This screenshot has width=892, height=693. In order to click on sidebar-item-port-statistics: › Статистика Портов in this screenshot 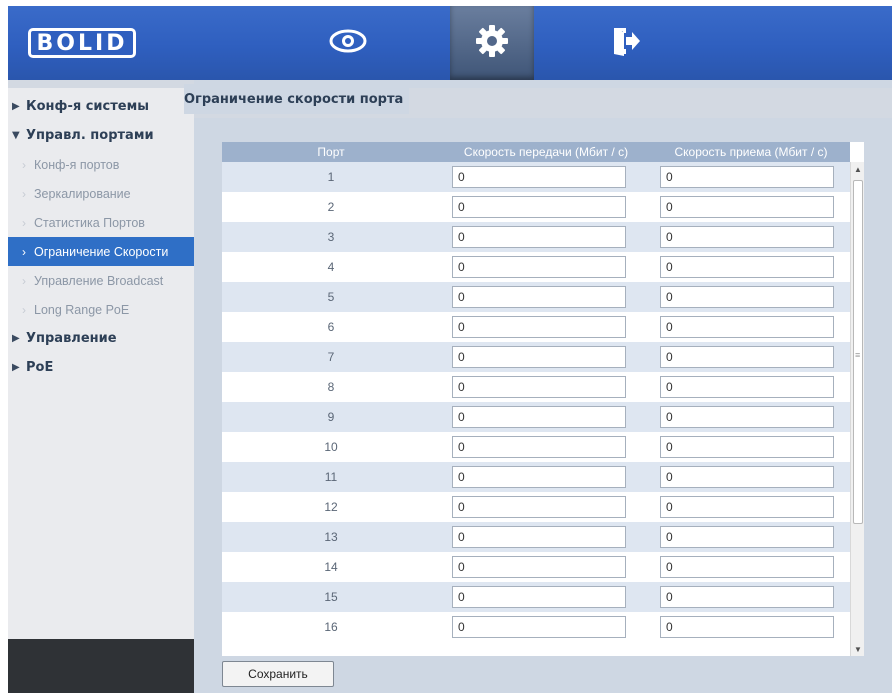, I will do `click(101, 222)`.